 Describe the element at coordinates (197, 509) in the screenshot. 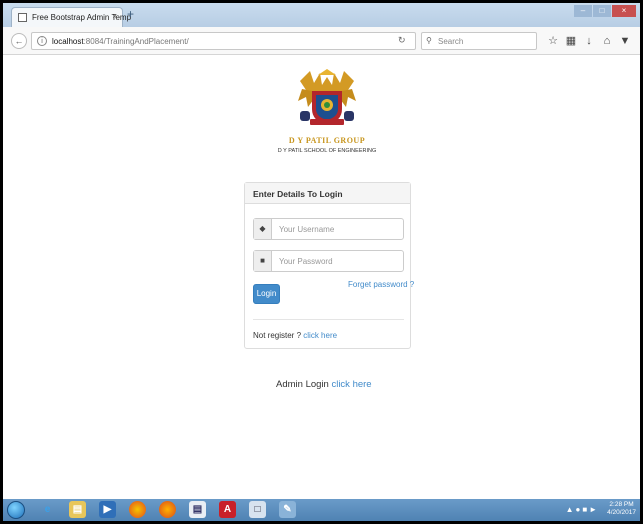

I see `notepad-icon: ▤` at that location.